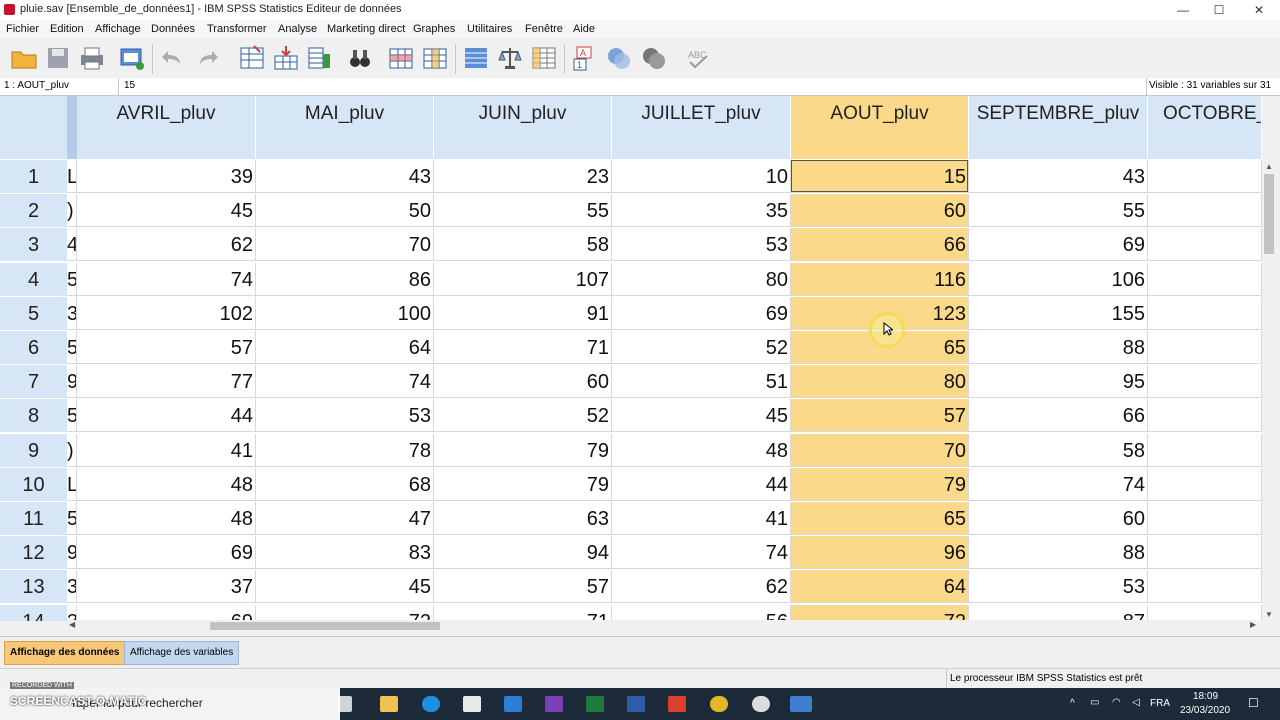 The height and width of the screenshot is (720, 1280). I want to click on row-header: 4, so click(33, 279).